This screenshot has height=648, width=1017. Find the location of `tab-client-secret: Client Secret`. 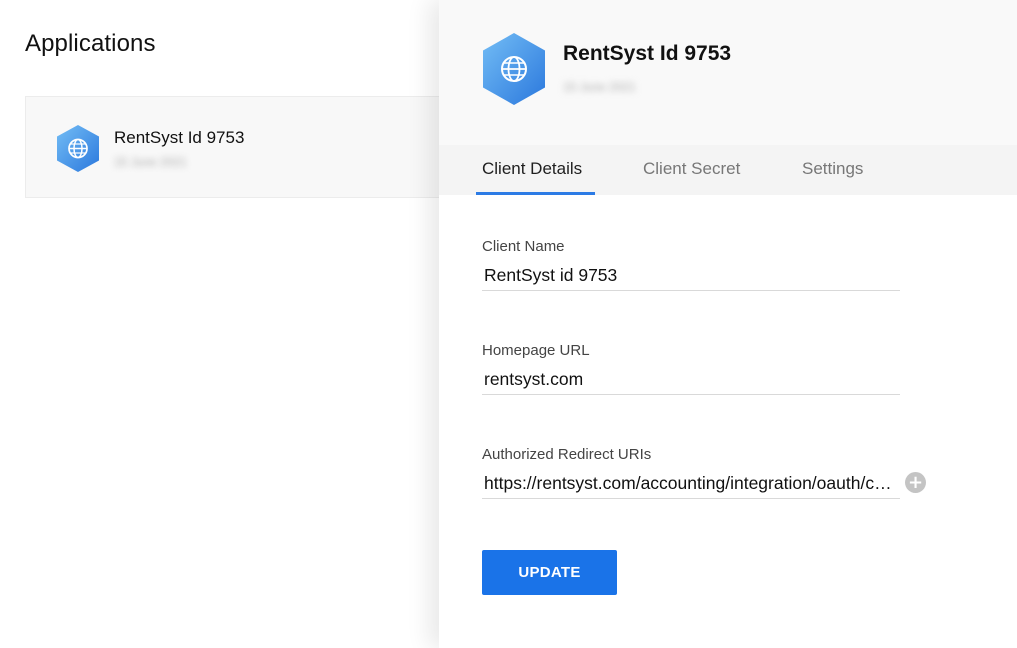

tab-client-secret: Client Secret is located at coordinates (691, 169).